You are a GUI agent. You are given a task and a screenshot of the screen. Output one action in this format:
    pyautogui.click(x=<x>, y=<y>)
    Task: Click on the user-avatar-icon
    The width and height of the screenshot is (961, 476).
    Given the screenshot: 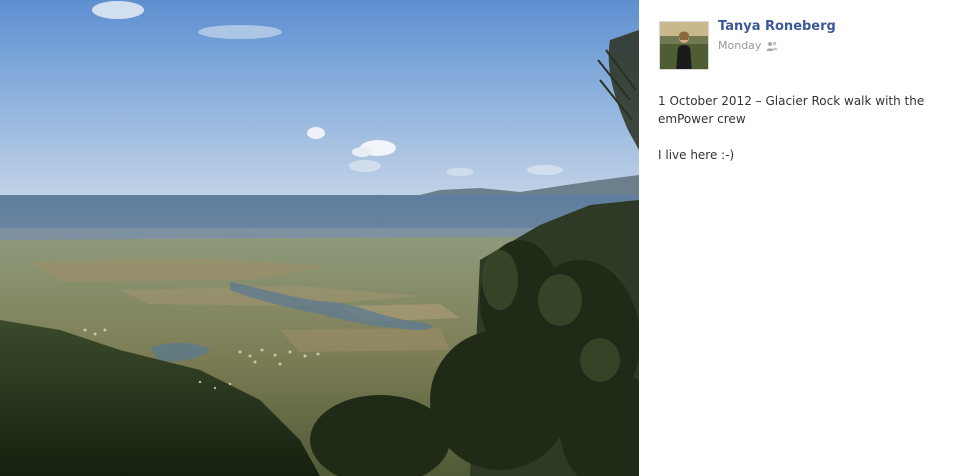 What is the action you would take?
    pyautogui.click(x=684, y=45)
    